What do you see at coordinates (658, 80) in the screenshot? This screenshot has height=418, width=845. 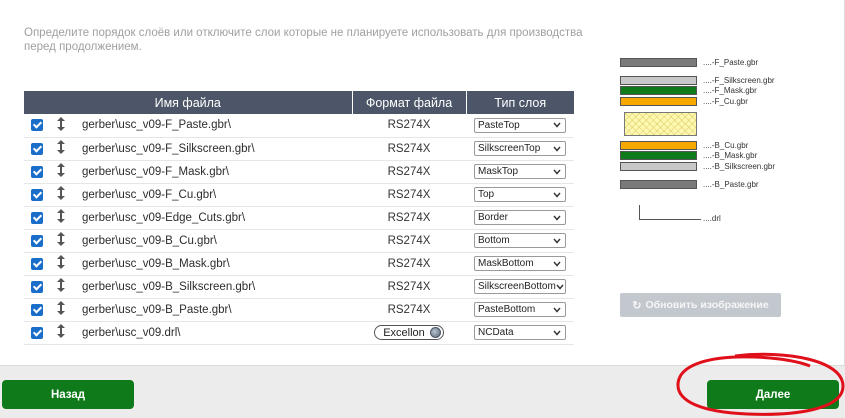 I see `stackup-f-silkscreen` at bounding box center [658, 80].